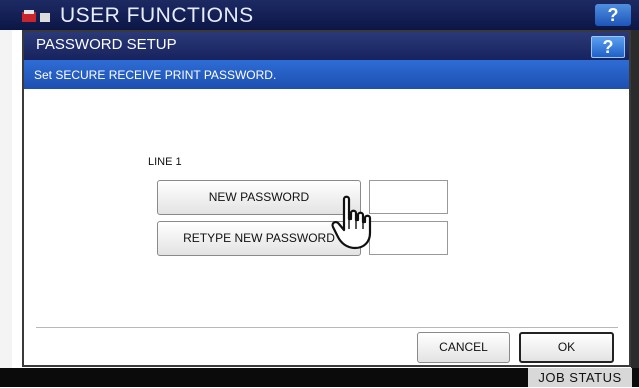 Image resolution: width=639 pixels, height=388 pixels. Describe the element at coordinates (106, 44) in the screenshot. I see `dialog-title: PASSWORD SETUP` at that location.